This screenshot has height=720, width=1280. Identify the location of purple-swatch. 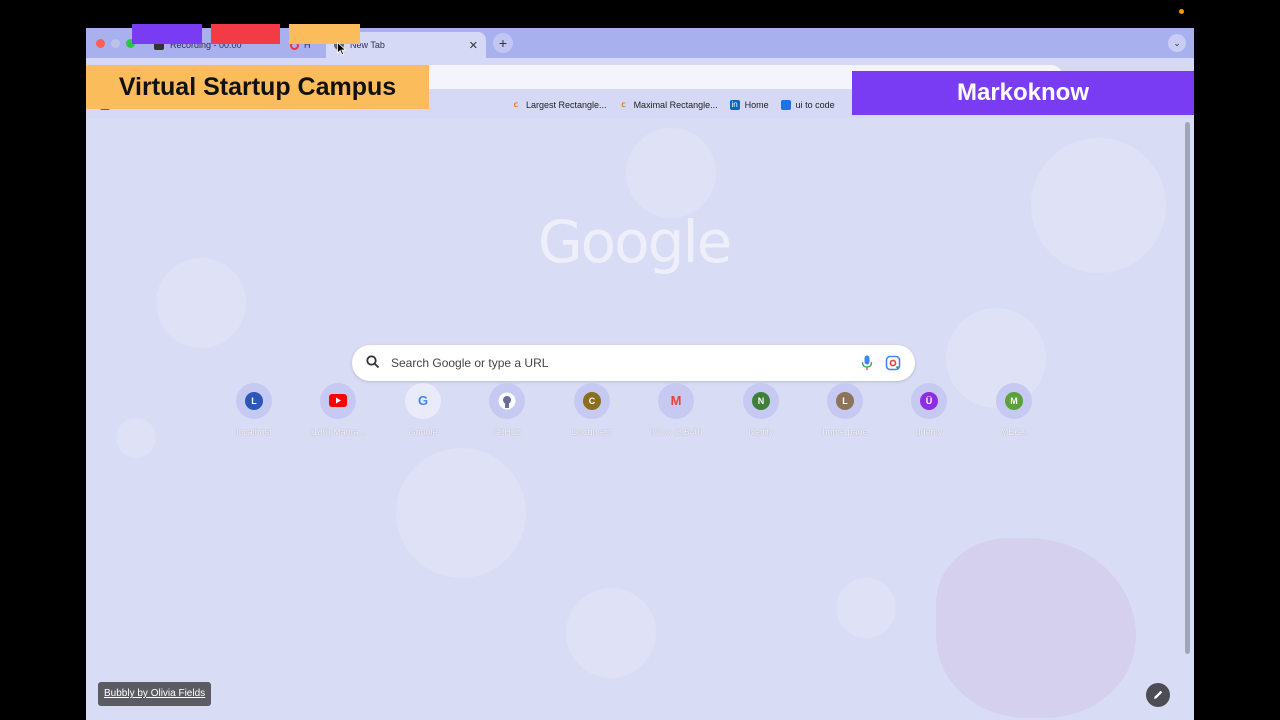
(167, 34).